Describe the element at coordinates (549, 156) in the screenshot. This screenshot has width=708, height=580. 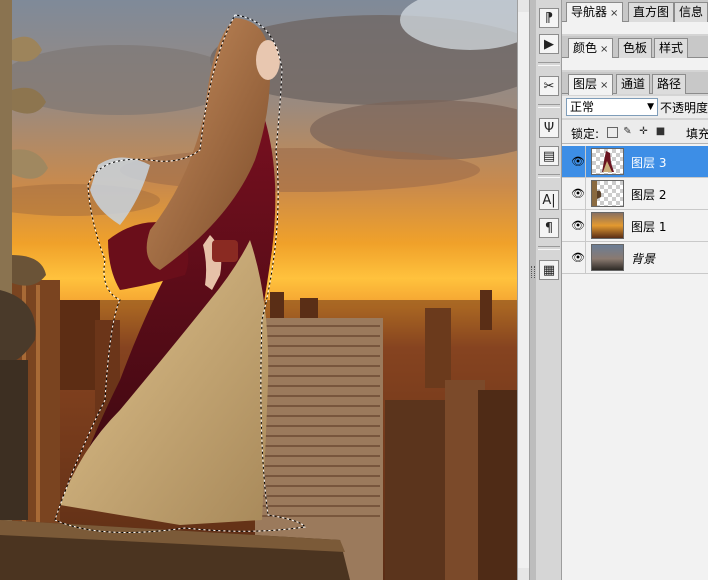
I see `clone-source-icon: ▤` at that location.